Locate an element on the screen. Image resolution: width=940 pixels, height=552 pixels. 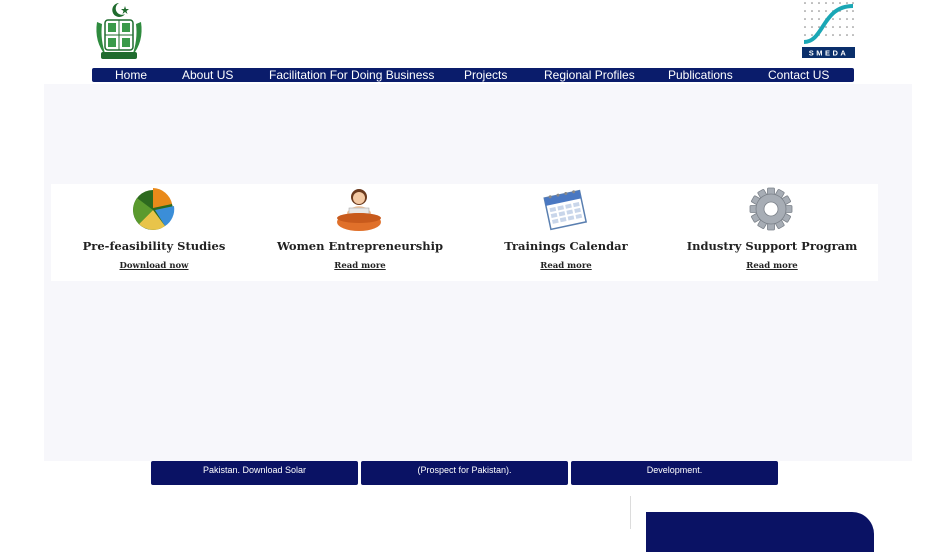
banner-solar: Pakistan. Download Solar is located at coordinates (254, 473).